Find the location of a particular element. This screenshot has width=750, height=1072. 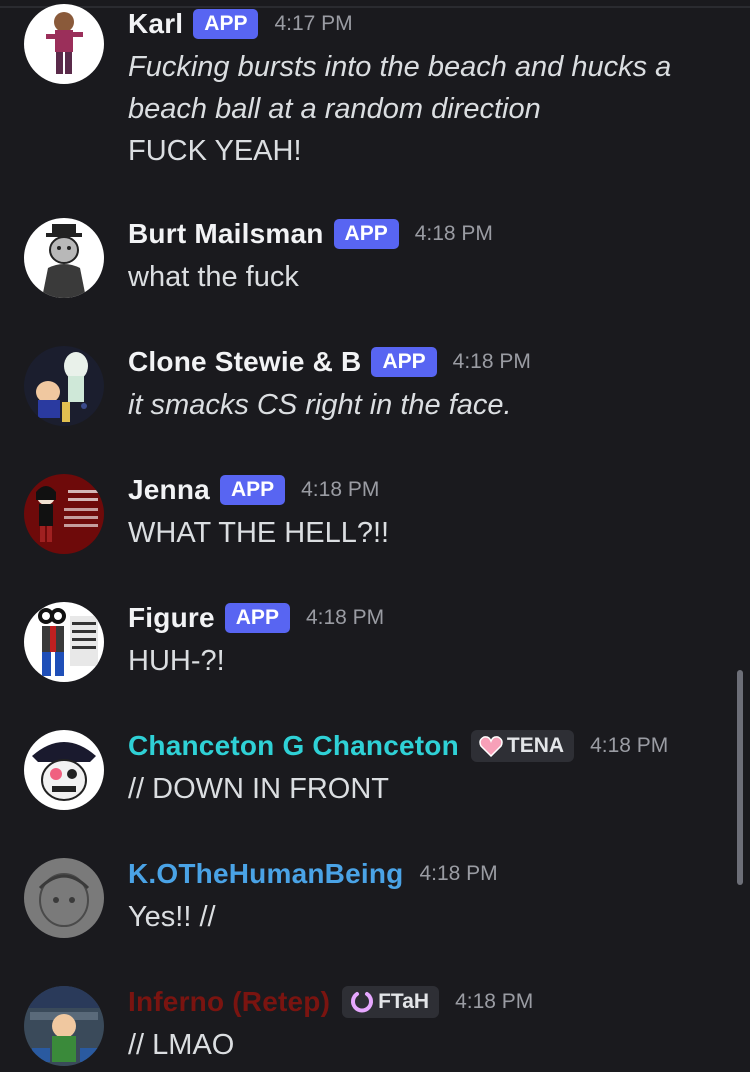

message-content: // LMAO is located at coordinates (181, 1045).